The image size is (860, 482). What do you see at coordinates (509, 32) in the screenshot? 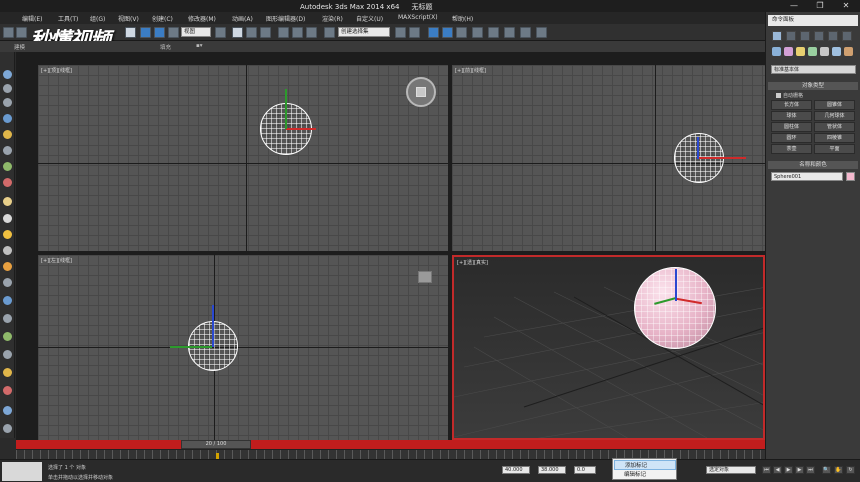
I see `render-setup-icon` at bounding box center [509, 32].